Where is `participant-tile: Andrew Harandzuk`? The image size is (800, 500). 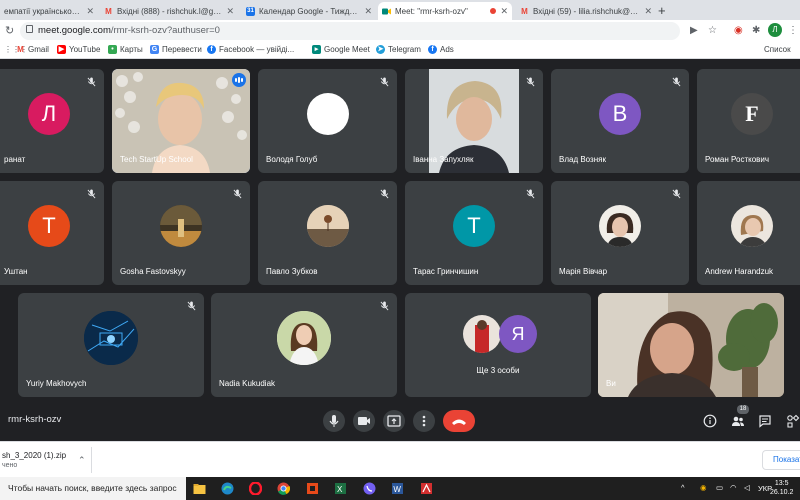
participant-tile: Andrew Harandzuk is located at coordinates (748, 233).